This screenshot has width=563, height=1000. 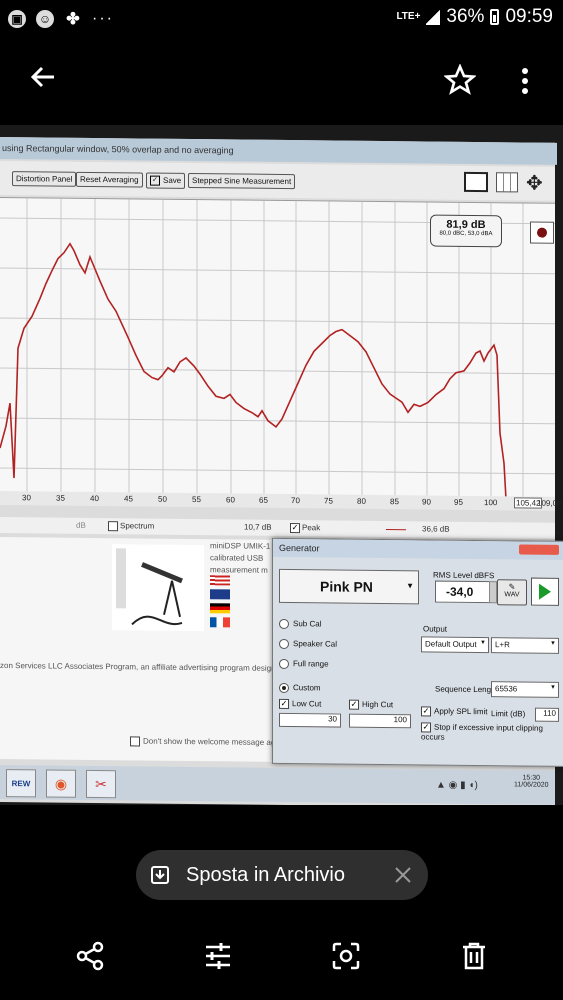 I want to click on split-view-icon, so click(x=507, y=182).